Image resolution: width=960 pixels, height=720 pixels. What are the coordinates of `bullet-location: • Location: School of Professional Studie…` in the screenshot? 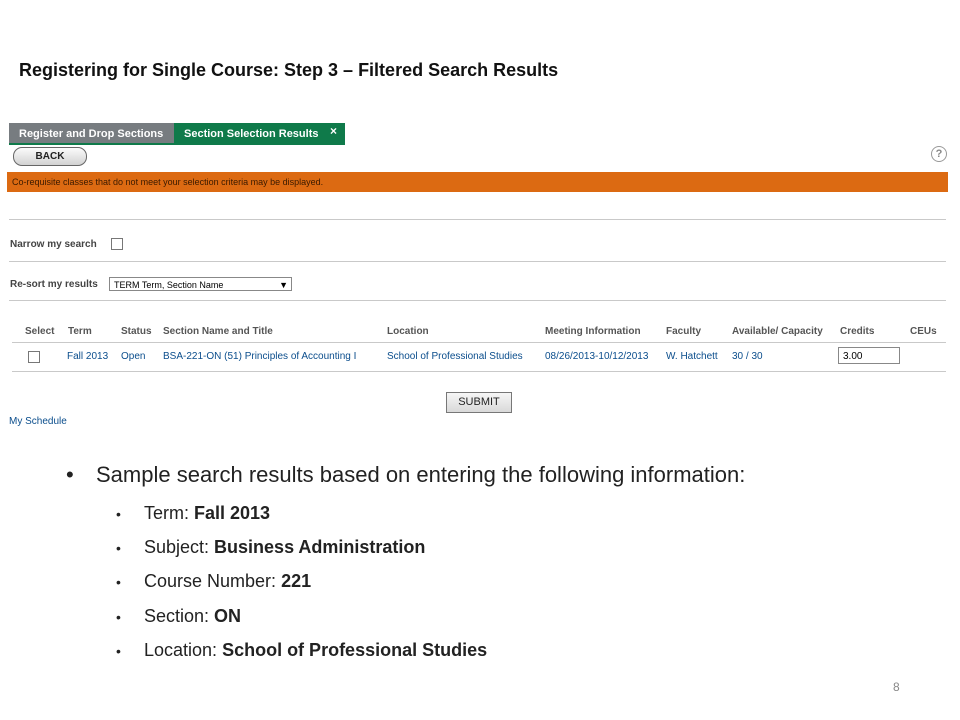 It's located at (301, 650).